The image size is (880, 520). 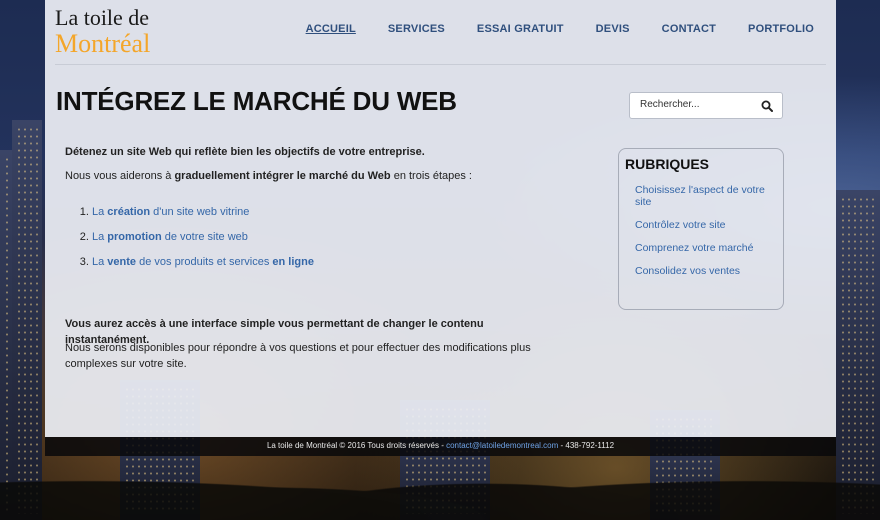 I want to click on nav-contact: CONTACT, so click(x=689, y=29).